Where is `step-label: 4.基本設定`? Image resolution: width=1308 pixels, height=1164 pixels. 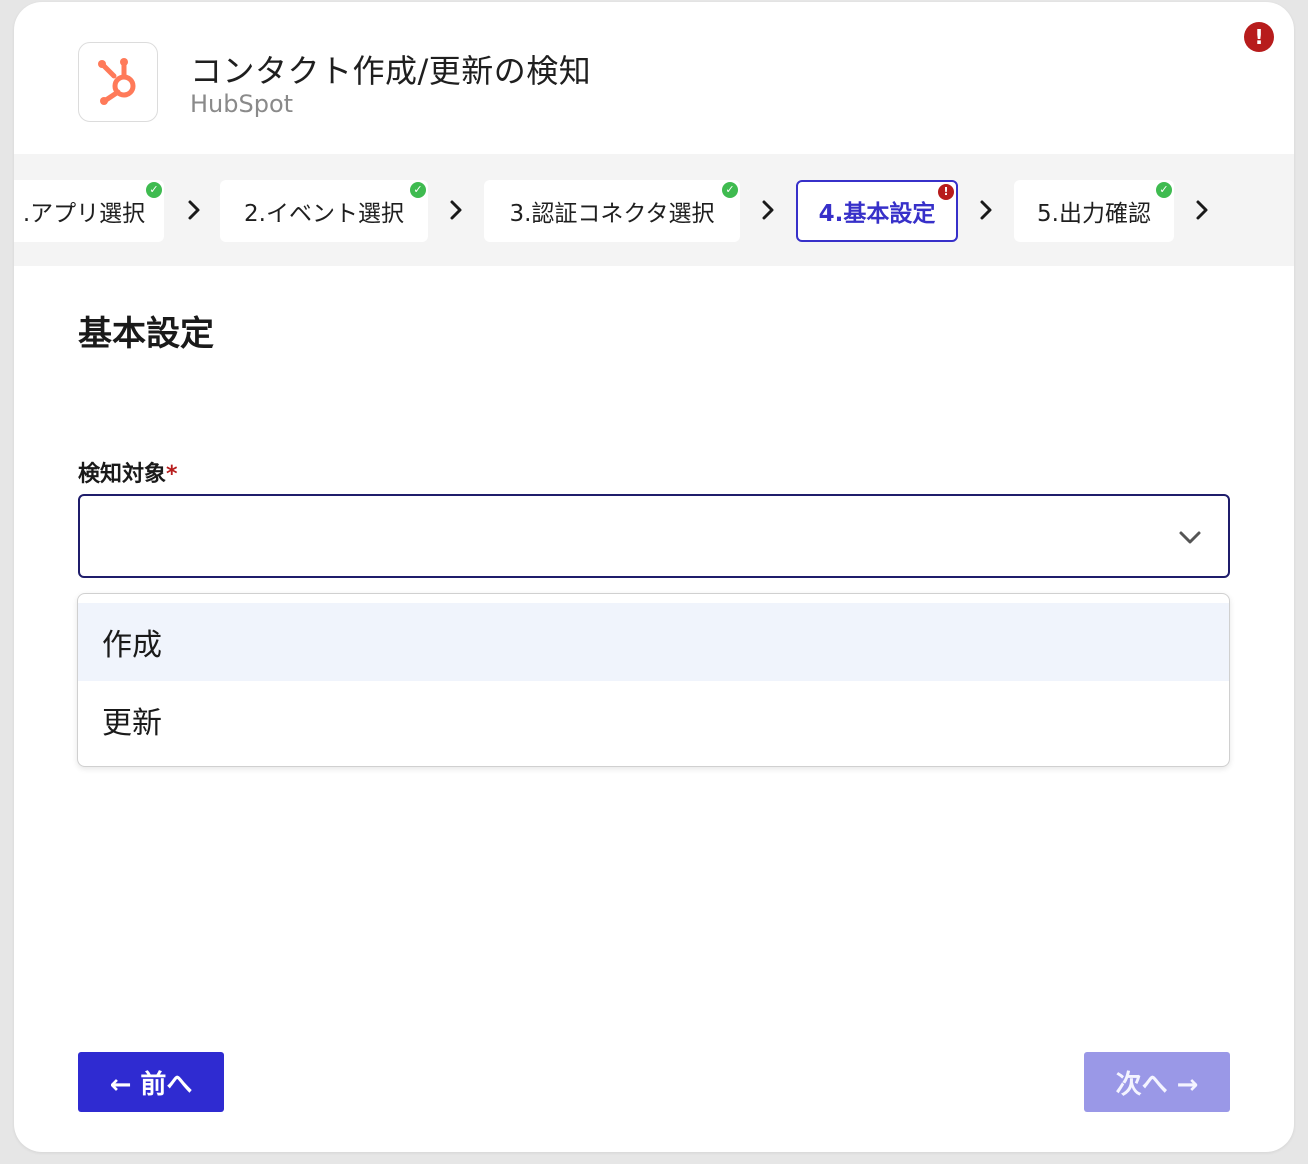 step-label: 4.基本設定 is located at coordinates (877, 214).